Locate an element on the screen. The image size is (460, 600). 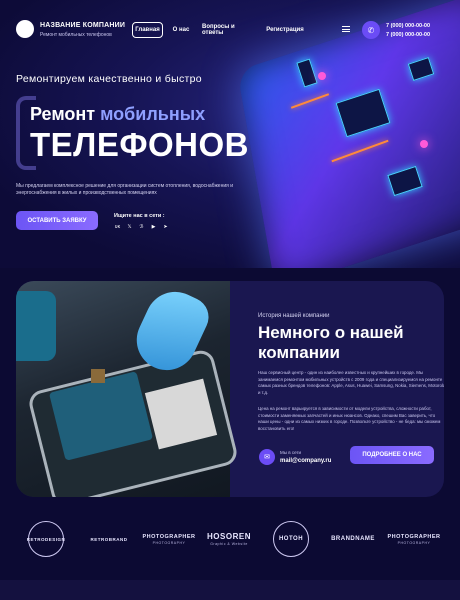
logo-subtext: Graphic & Website is located at coordinates (229, 544).